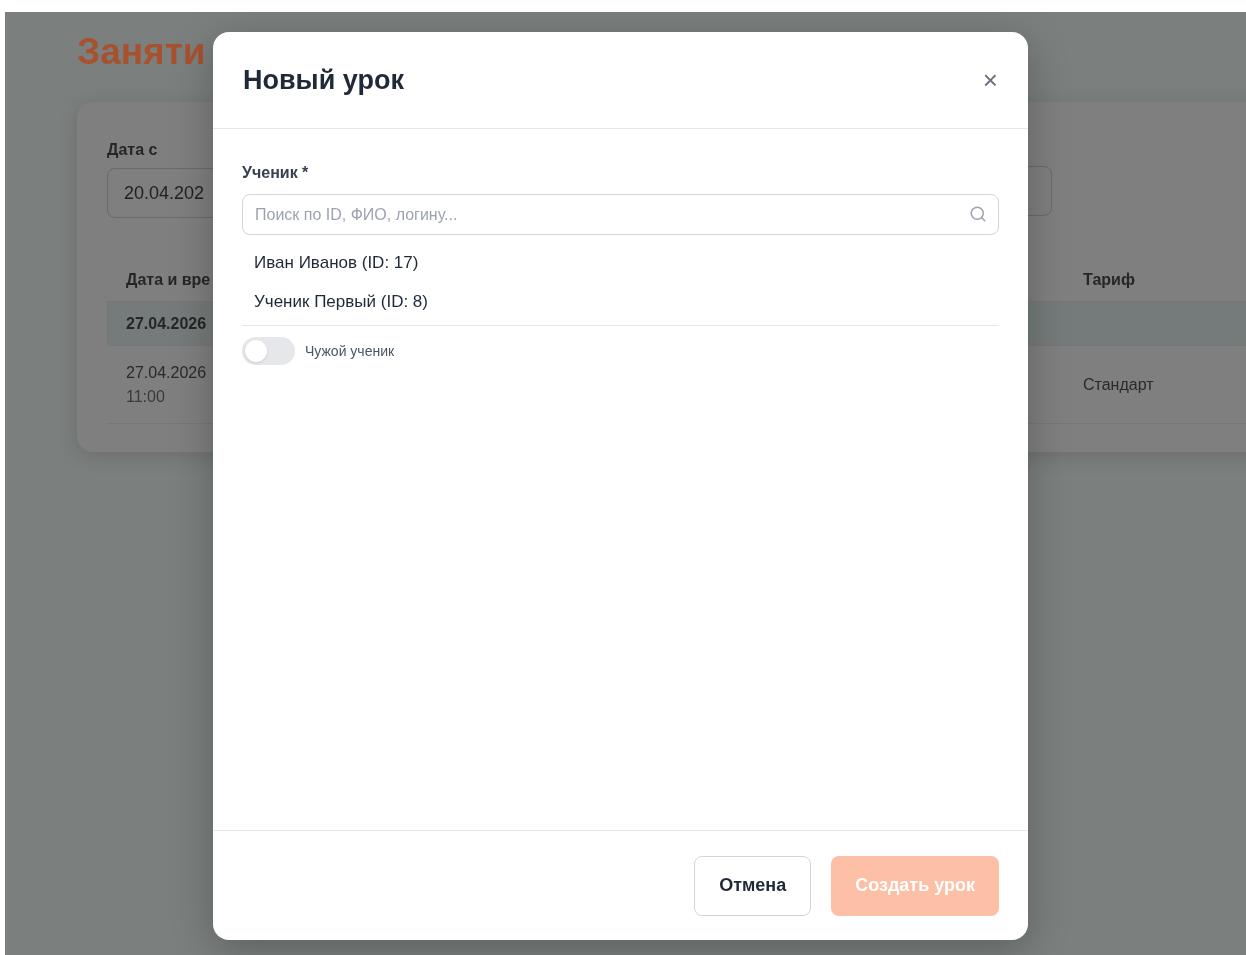 The image size is (1246, 955). I want to click on table-cell-text: Стандарт, so click(1118, 384).